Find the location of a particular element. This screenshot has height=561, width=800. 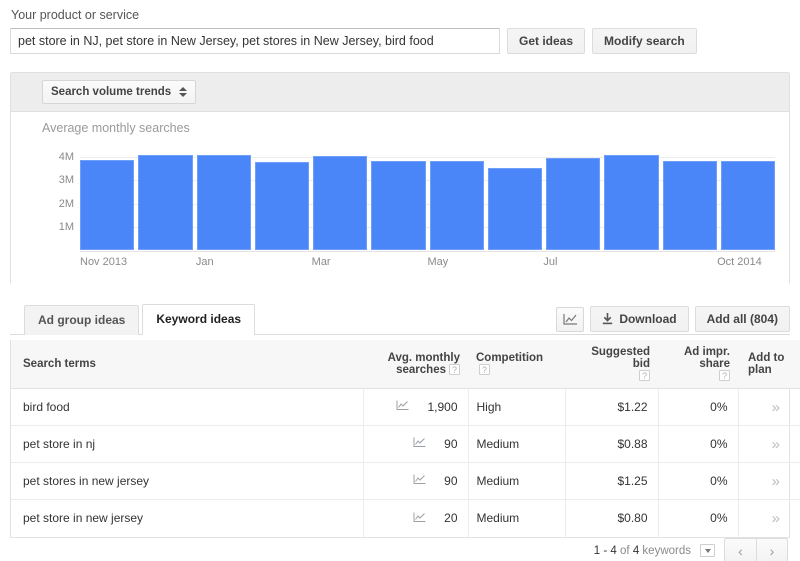

cell-search-term: pet store in nj is located at coordinates (187, 444).